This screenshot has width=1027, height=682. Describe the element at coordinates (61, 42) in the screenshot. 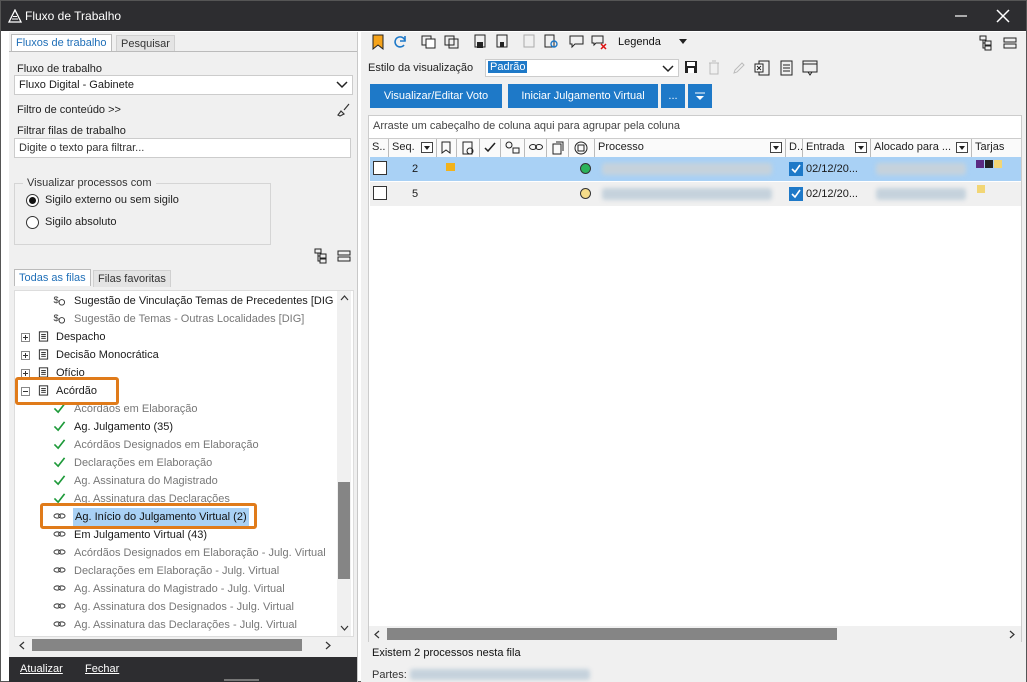

I see `tab-workflows: Fluxos de trabalho` at that location.